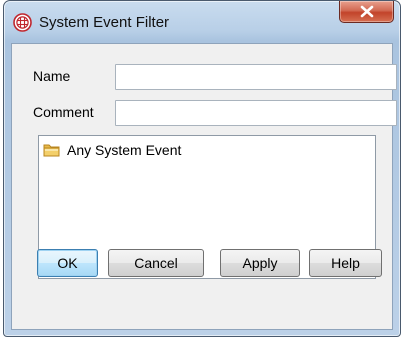  Describe the element at coordinates (124, 150) in the screenshot. I see `tree-item-label: Any System Event` at that location.